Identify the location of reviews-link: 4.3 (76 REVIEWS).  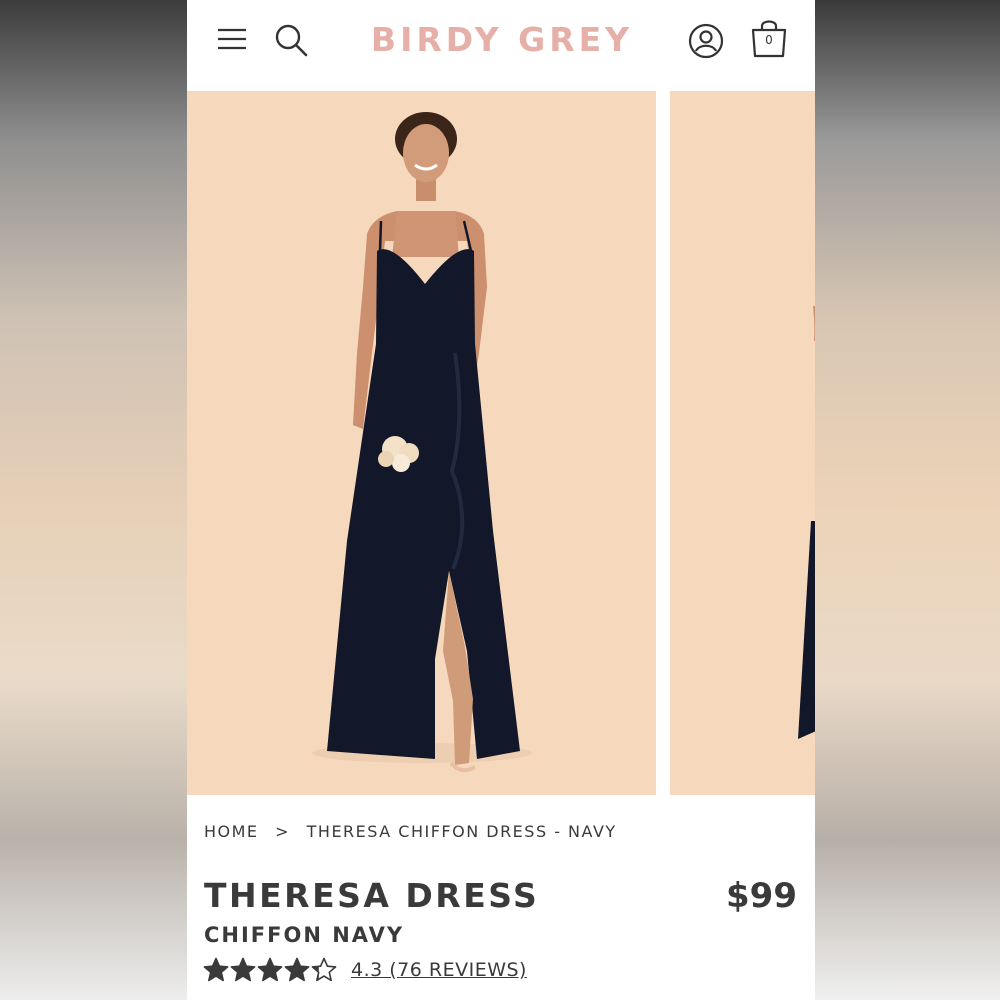
(439, 970).